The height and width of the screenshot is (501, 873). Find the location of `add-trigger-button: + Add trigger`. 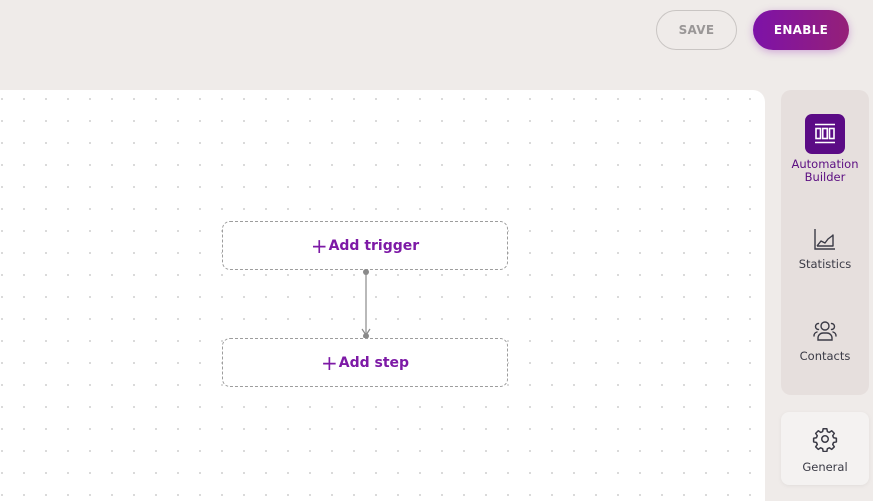

add-trigger-button: + Add trigger is located at coordinates (365, 245).